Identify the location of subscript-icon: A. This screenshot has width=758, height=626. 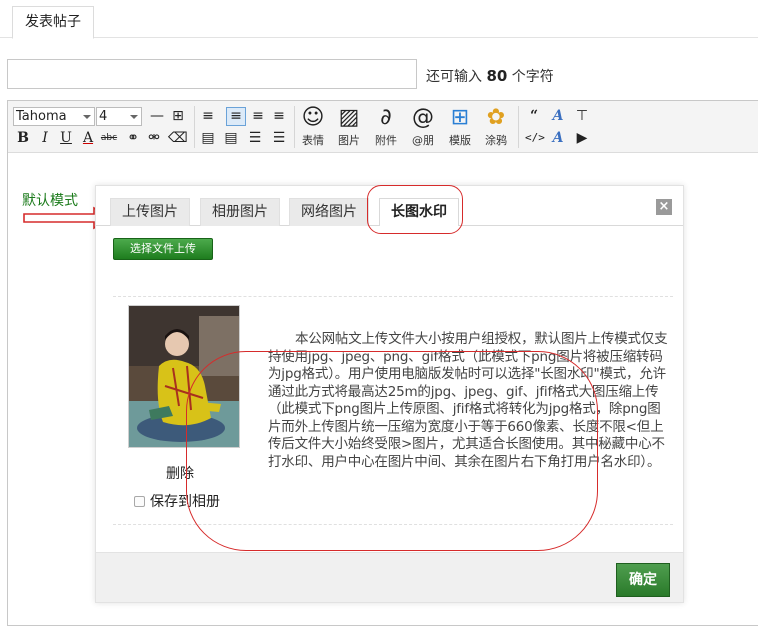
(558, 138).